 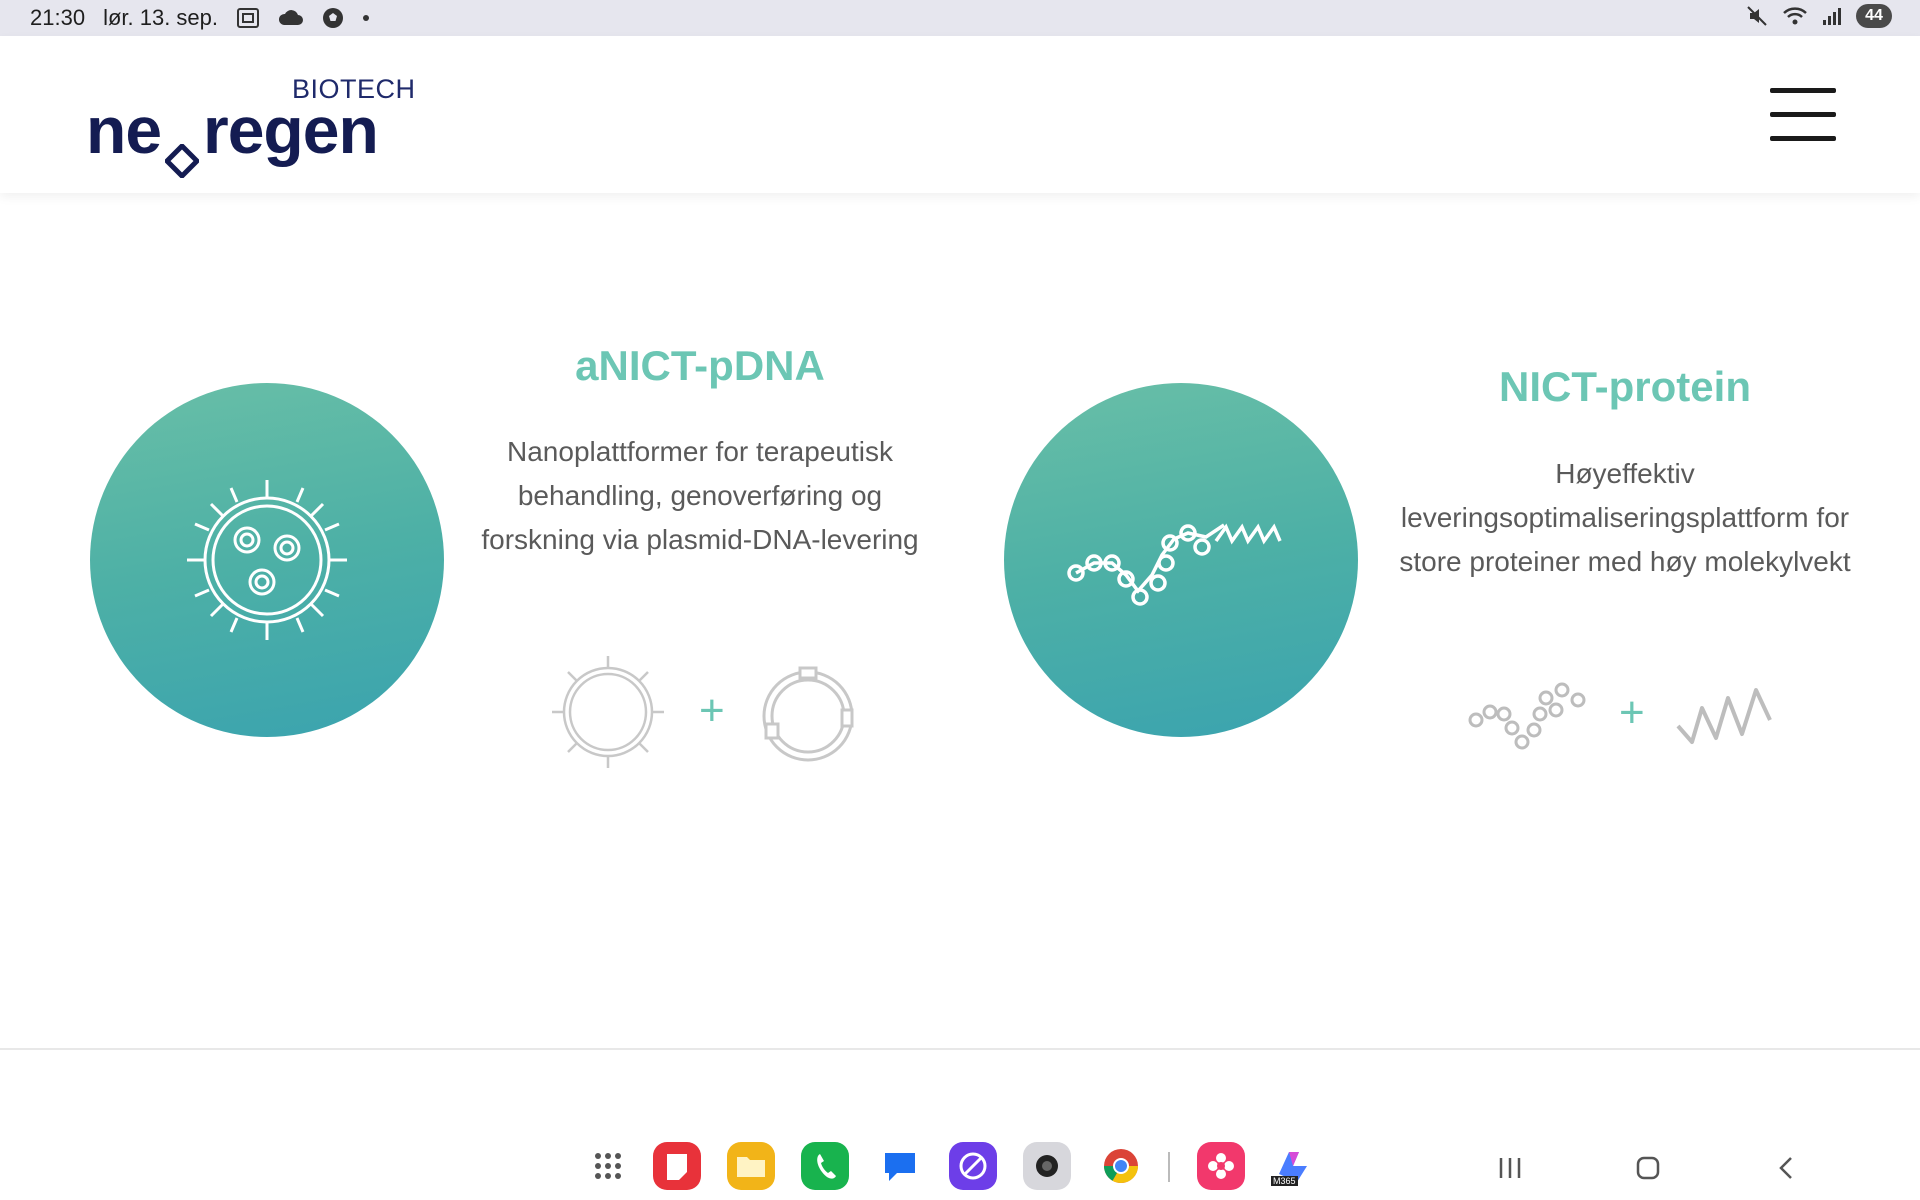 What do you see at coordinates (1529, 714) in the screenshot?
I see `protein-chain-outline-icon` at bounding box center [1529, 714].